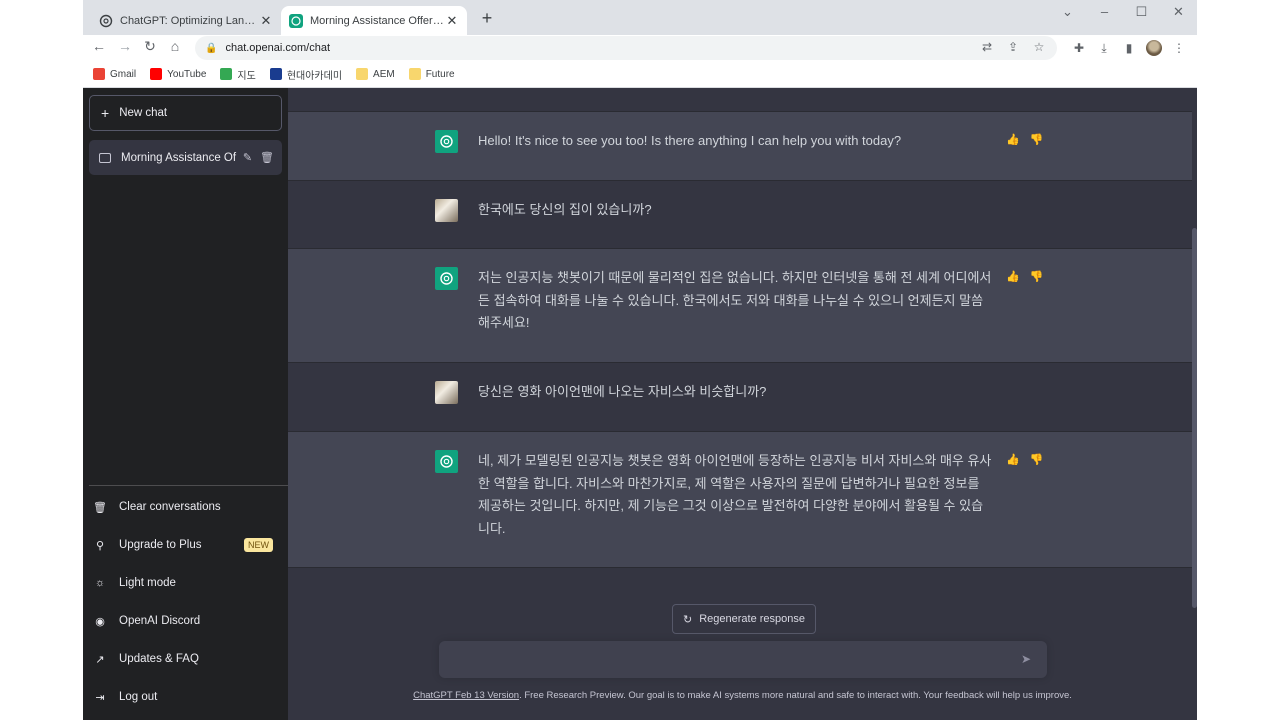  I want to click on new-tab-button: +, so click(487, 18).